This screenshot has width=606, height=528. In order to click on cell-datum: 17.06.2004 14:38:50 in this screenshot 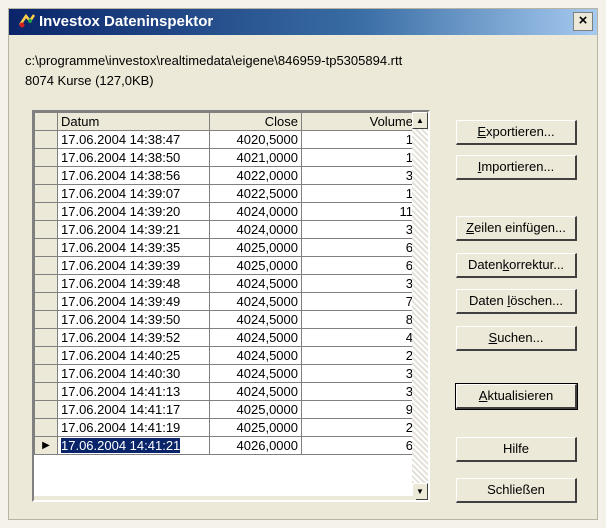, I will do `click(133, 157)`.